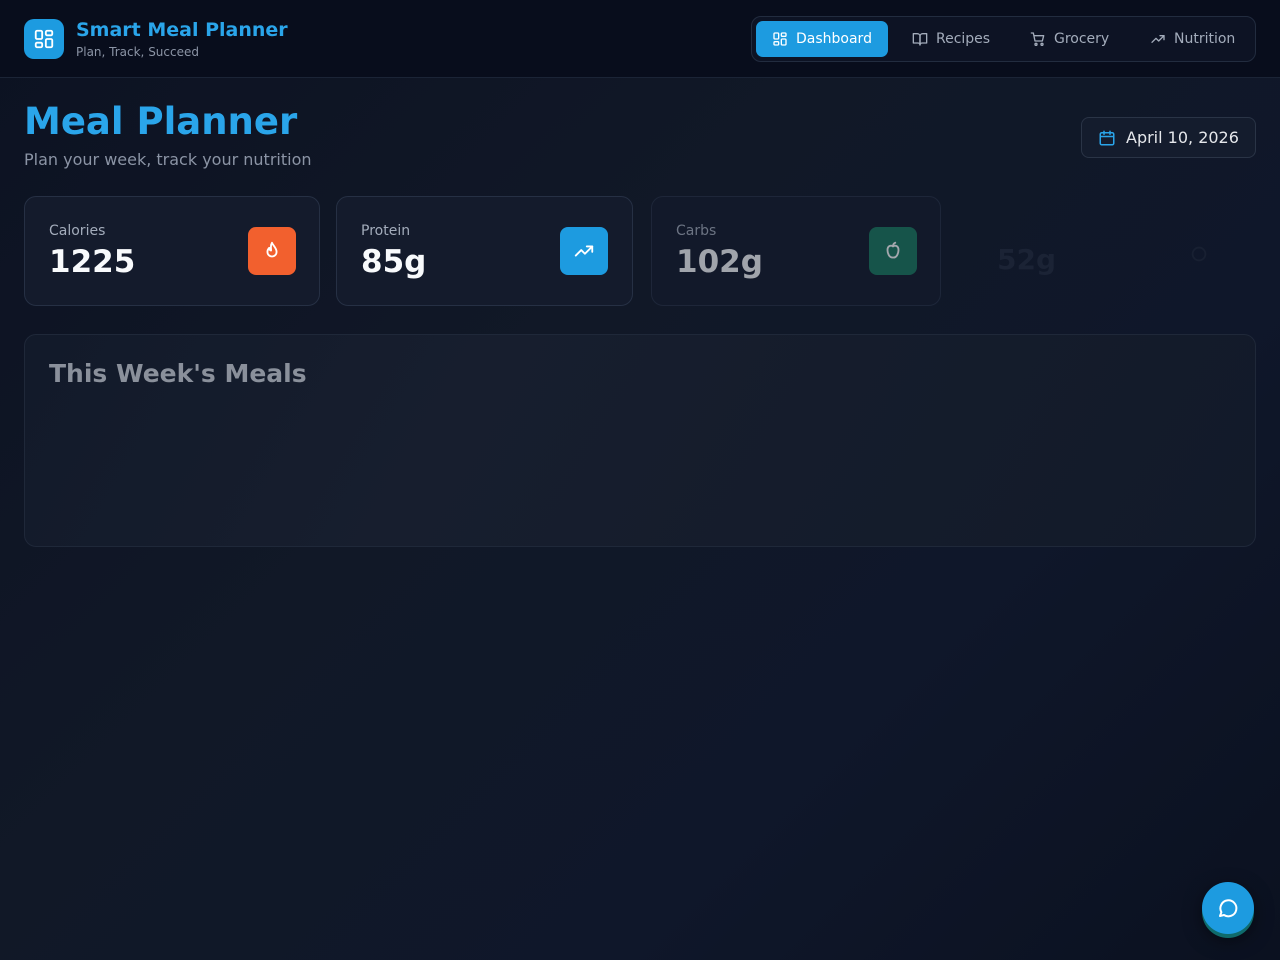 The height and width of the screenshot is (960, 1280). What do you see at coordinates (1037, 39) in the screenshot?
I see `shopping-cart-icon` at bounding box center [1037, 39].